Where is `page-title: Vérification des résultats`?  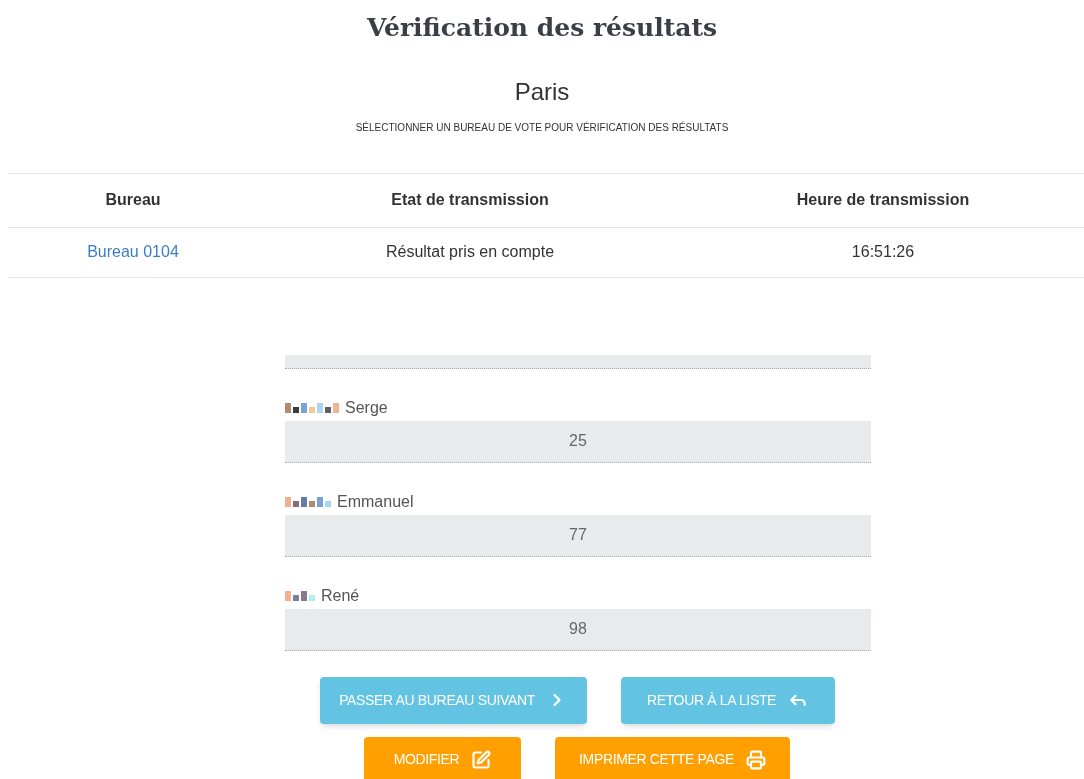 page-title: Vérification des résultats is located at coordinates (542, 28).